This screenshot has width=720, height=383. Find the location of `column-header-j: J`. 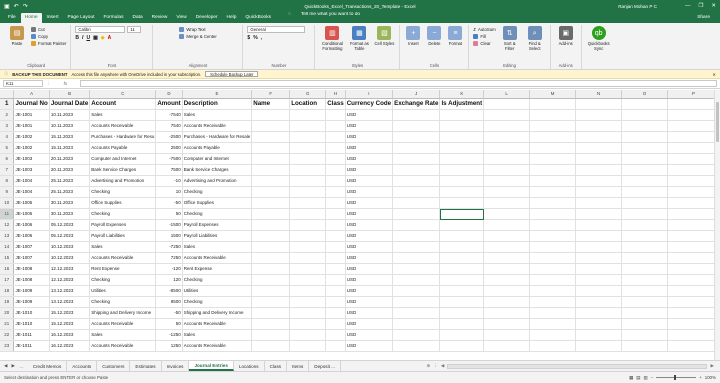

column-header-j: J is located at coordinates (416, 94).